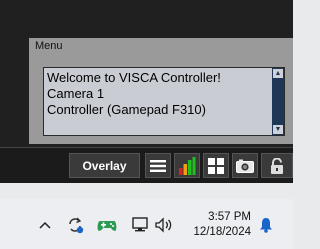 The height and width of the screenshot is (249, 320). What do you see at coordinates (104, 165) in the screenshot?
I see `overlay-button: Overlay` at bounding box center [104, 165].